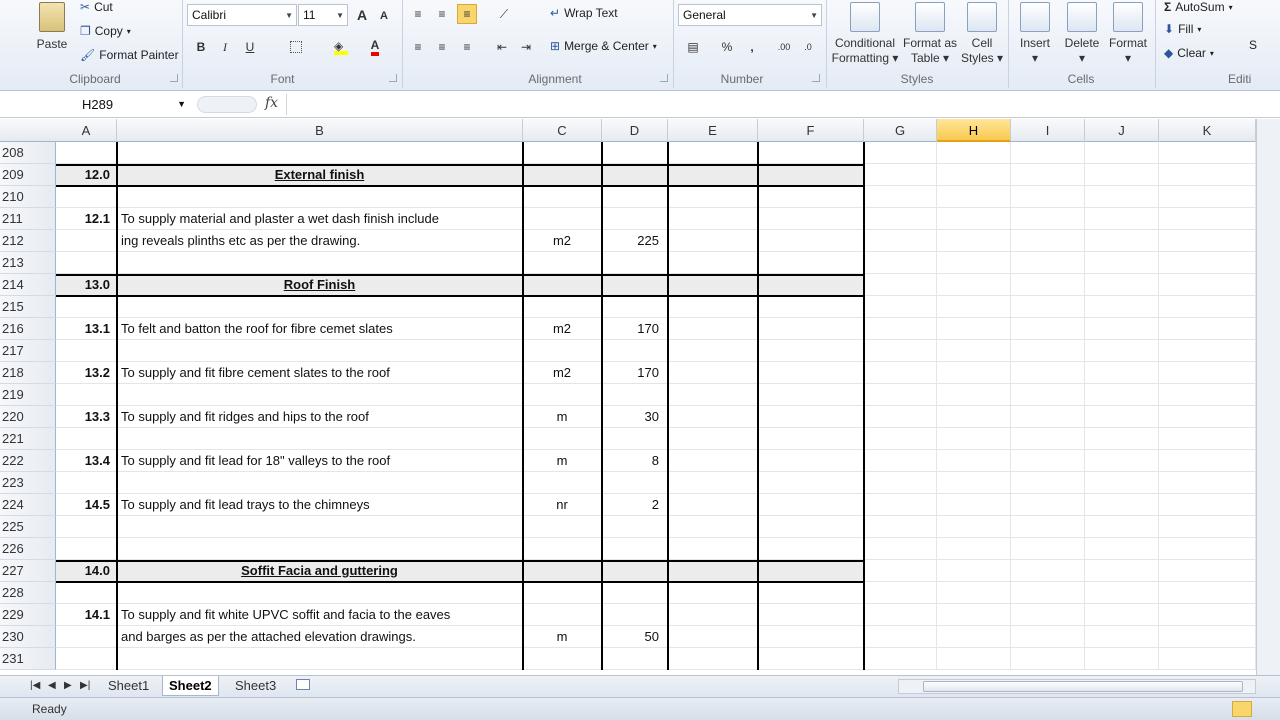 This screenshot has width=1280, height=720. I want to click on clipboard-launcher, so click(174, 78).